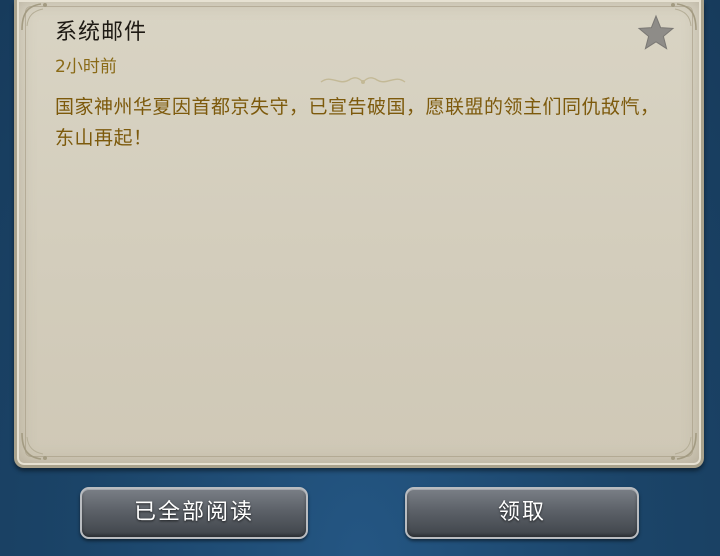  What do you see at coordinates (86, 67) in the screenshot?
I see `mail-timestamp: 2小时前` at bounding box center [86, 67].